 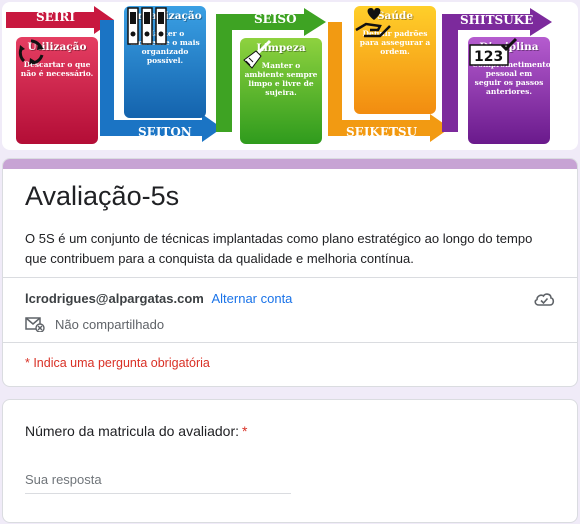 I want to click on seiri-label: SEIRI, so click(x=56, y=17).